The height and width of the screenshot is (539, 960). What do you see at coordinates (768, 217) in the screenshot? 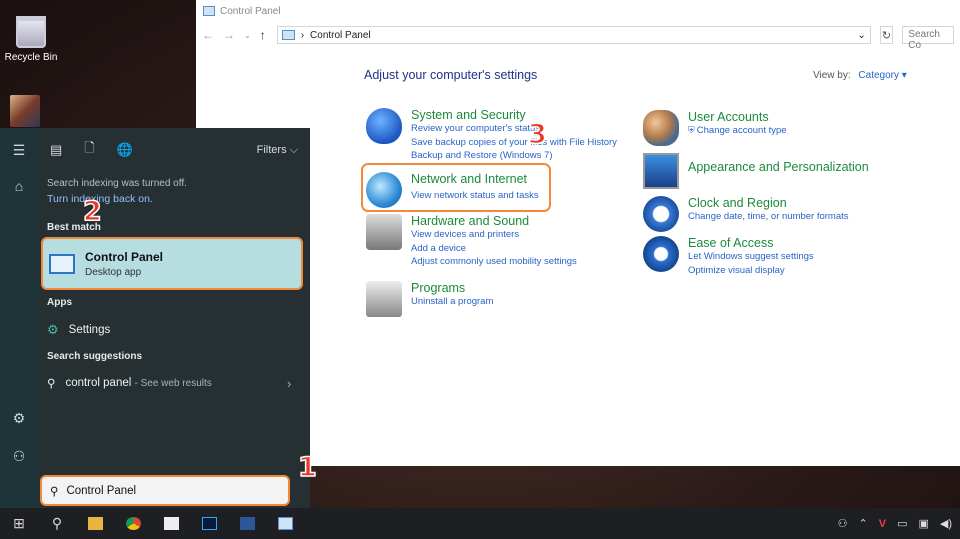
I see `category-link: Change date, time, or number formats` at bounding box center [768, 217].